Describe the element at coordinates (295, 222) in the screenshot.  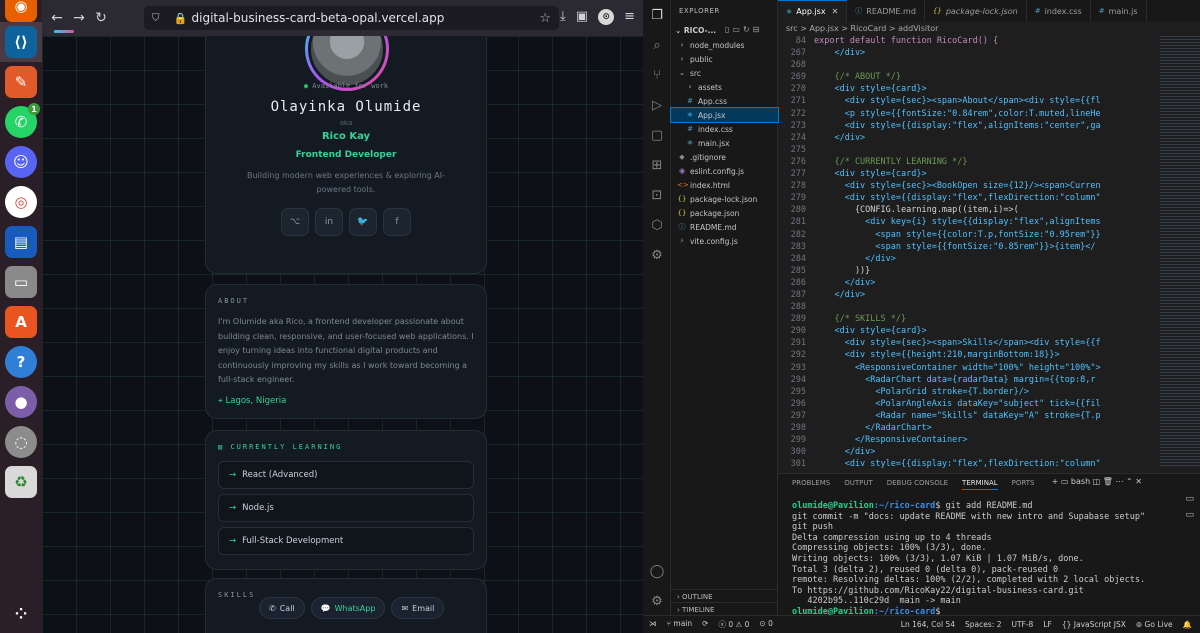
I see `github-icon: ⌥` at that location.